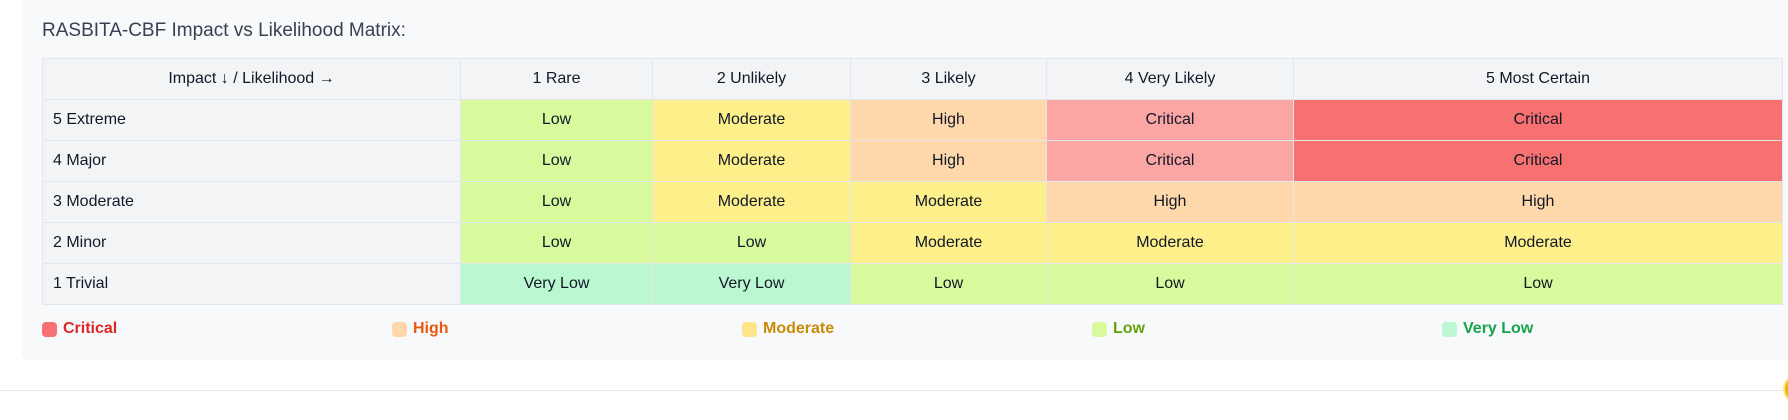  Describe the element at coordinates (751, 79) in the screenshot. I see `column-header: 2 Unlikely` at that location.